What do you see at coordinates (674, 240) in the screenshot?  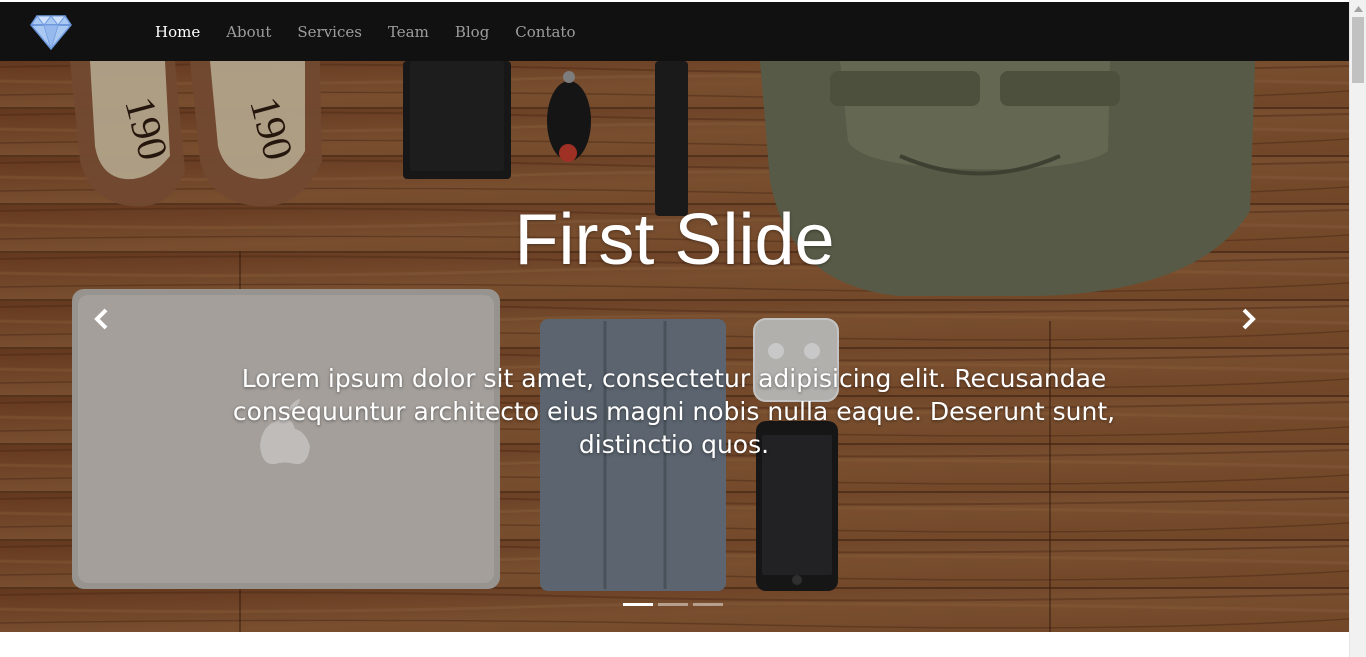 I see `slide-title: First Slide` at bounding box center [674, 240].